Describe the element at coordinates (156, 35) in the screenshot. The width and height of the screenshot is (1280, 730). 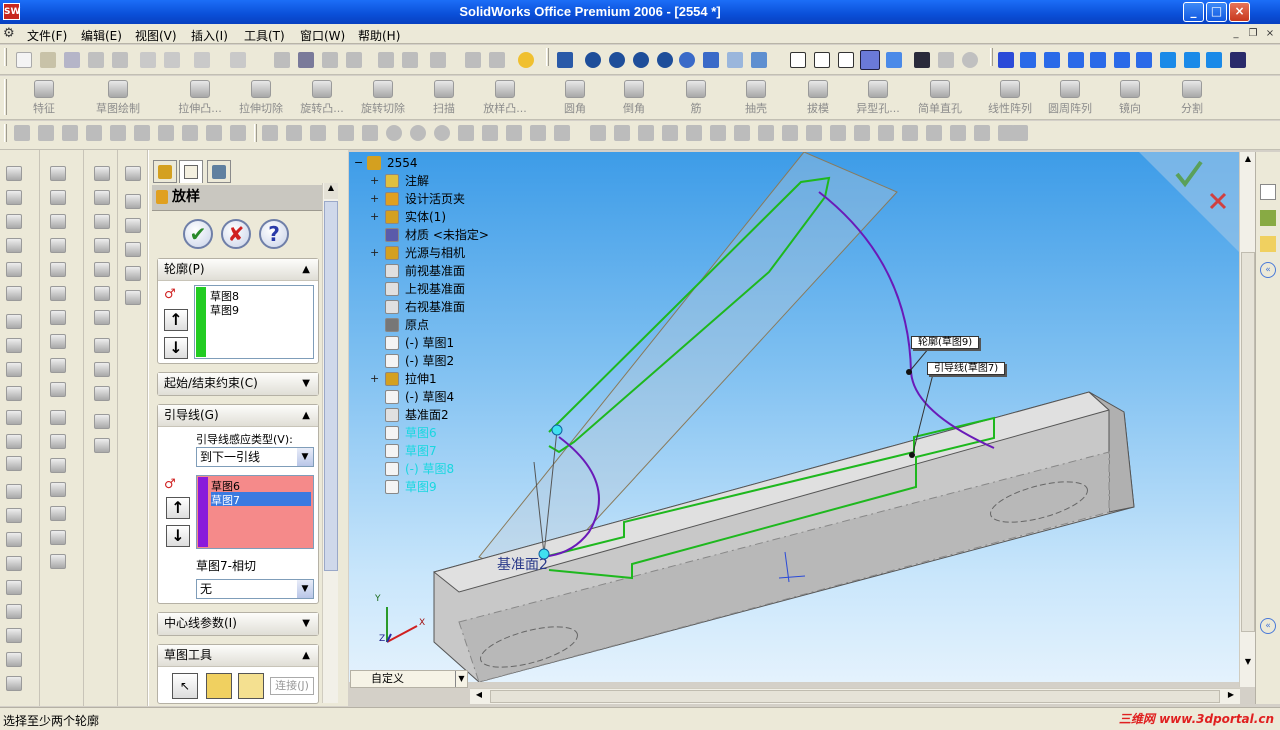
I see `menu-view: 视图(V)` at that location.